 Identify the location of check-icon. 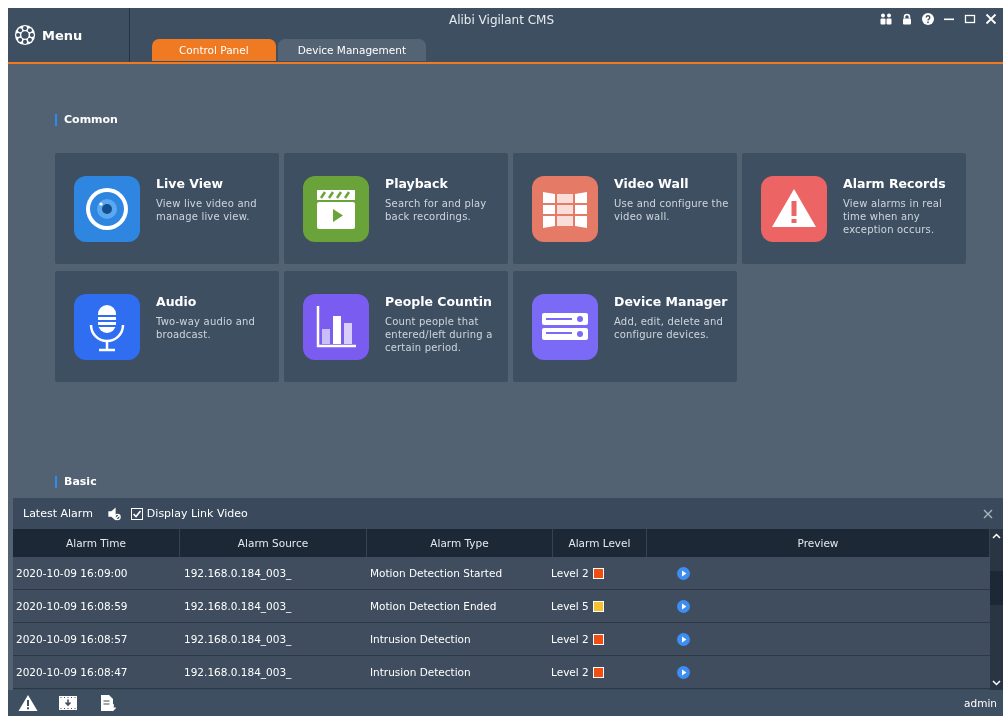
(136, 513).